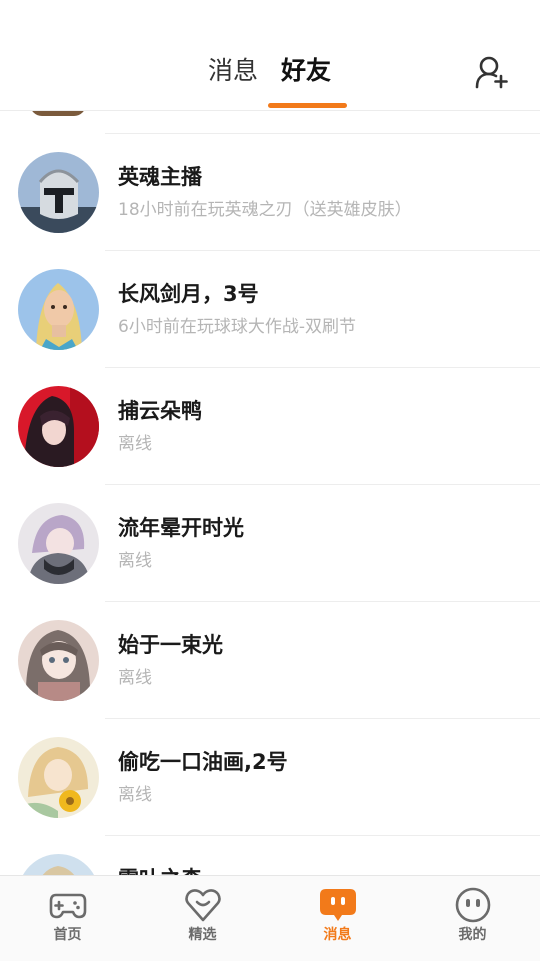 The height and width of the screenshot is (961, 540). I want to click on friend-row: 流年晕开时光 离线, so click(270, 543).